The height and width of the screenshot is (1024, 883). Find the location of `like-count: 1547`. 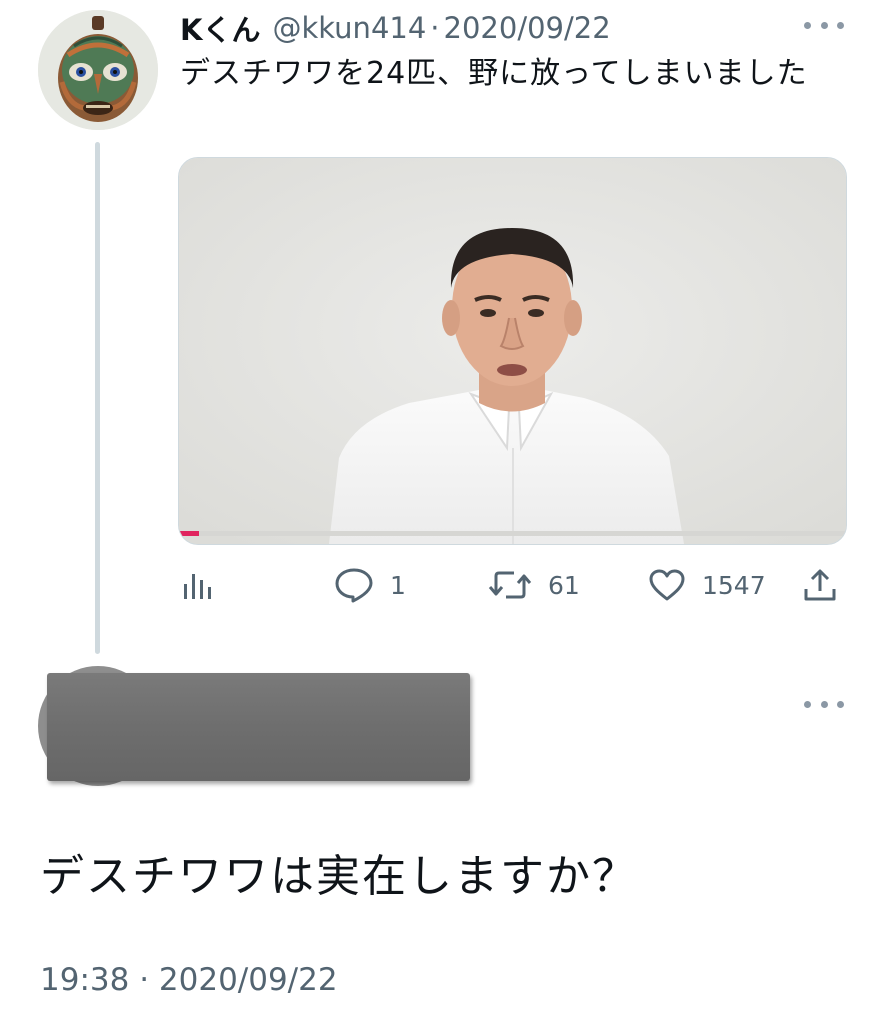

like-count: 1547 is located at coordinates (734, 585).